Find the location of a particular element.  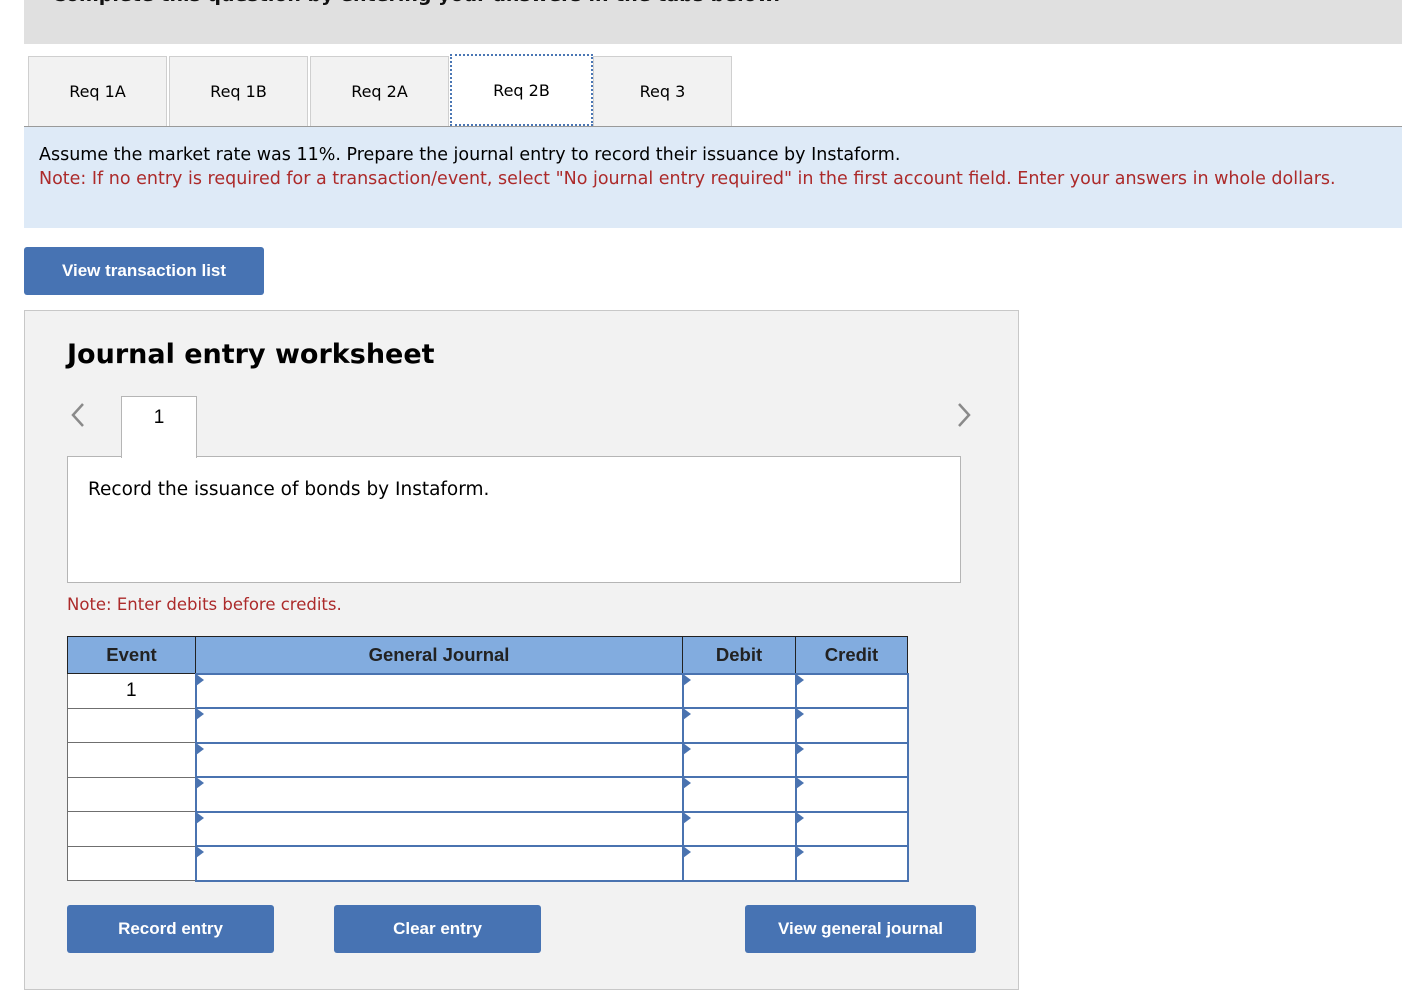

requirement-tabs: Req 1A Req 1B Req 2A Req 2B Req 3 is located at coordinates (713, 90).